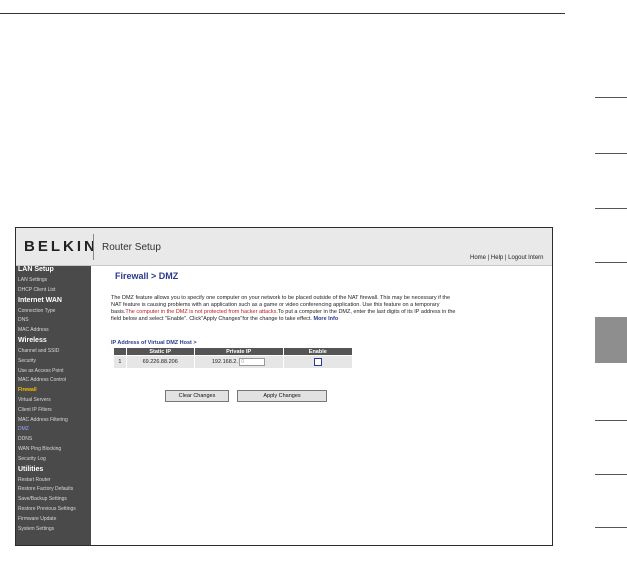  I want to click on sidebar-item: MAC Address, so click(33, 330).